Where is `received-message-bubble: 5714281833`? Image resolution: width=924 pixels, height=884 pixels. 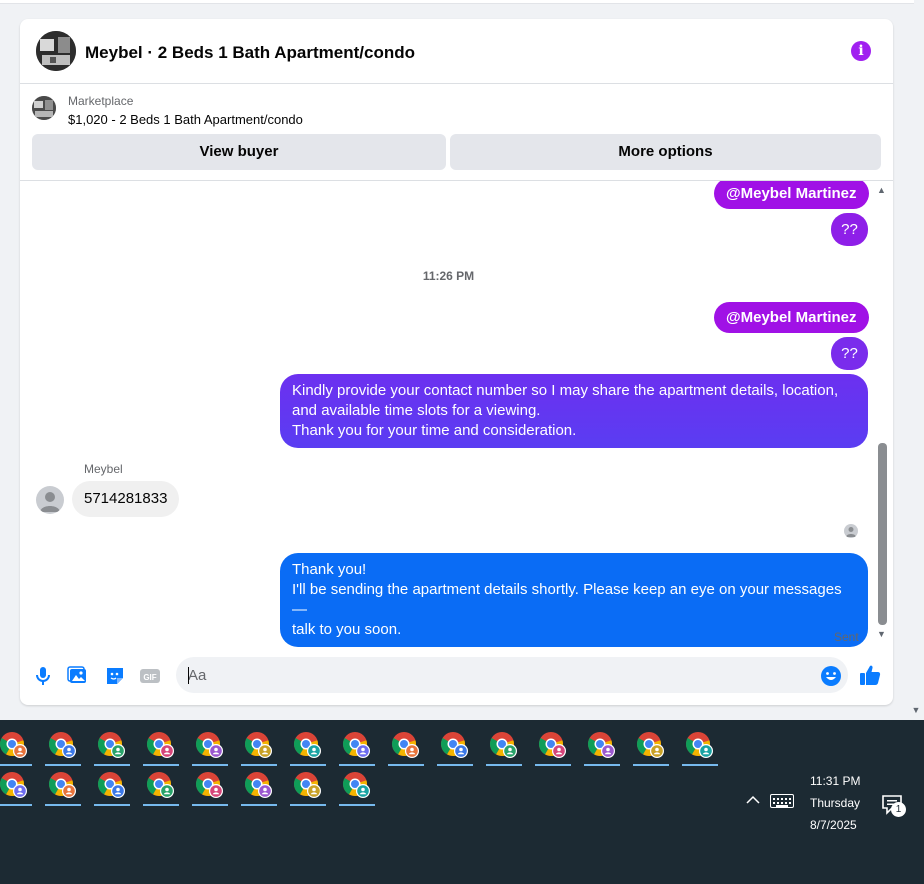 received-message-bubble: 5714281833 is located at coordinates (126, 499).